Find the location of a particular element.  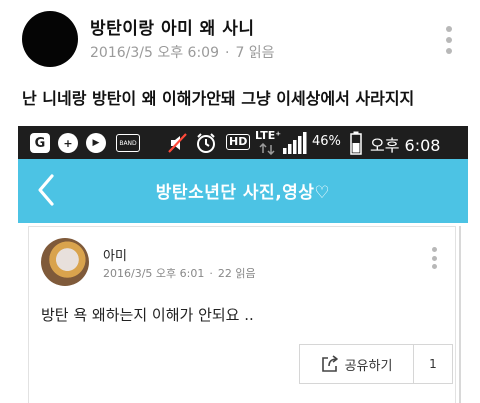

hd-voice-badge: HD is located at coordinates (238, 142).